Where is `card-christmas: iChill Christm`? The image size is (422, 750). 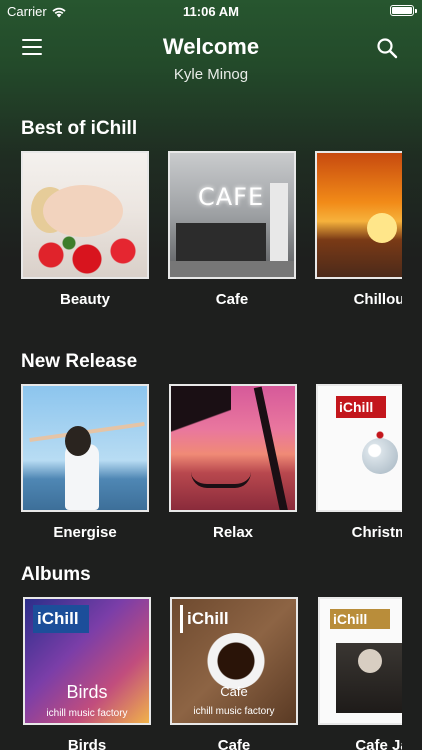 card-christmas: iChill Christm is located at coordinates (359, 462).